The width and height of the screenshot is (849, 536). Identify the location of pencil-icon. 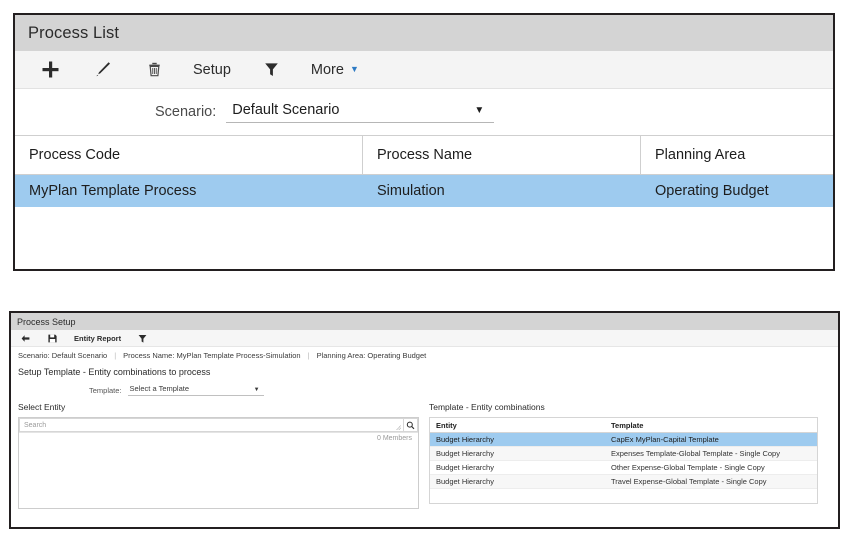
(102, 69).